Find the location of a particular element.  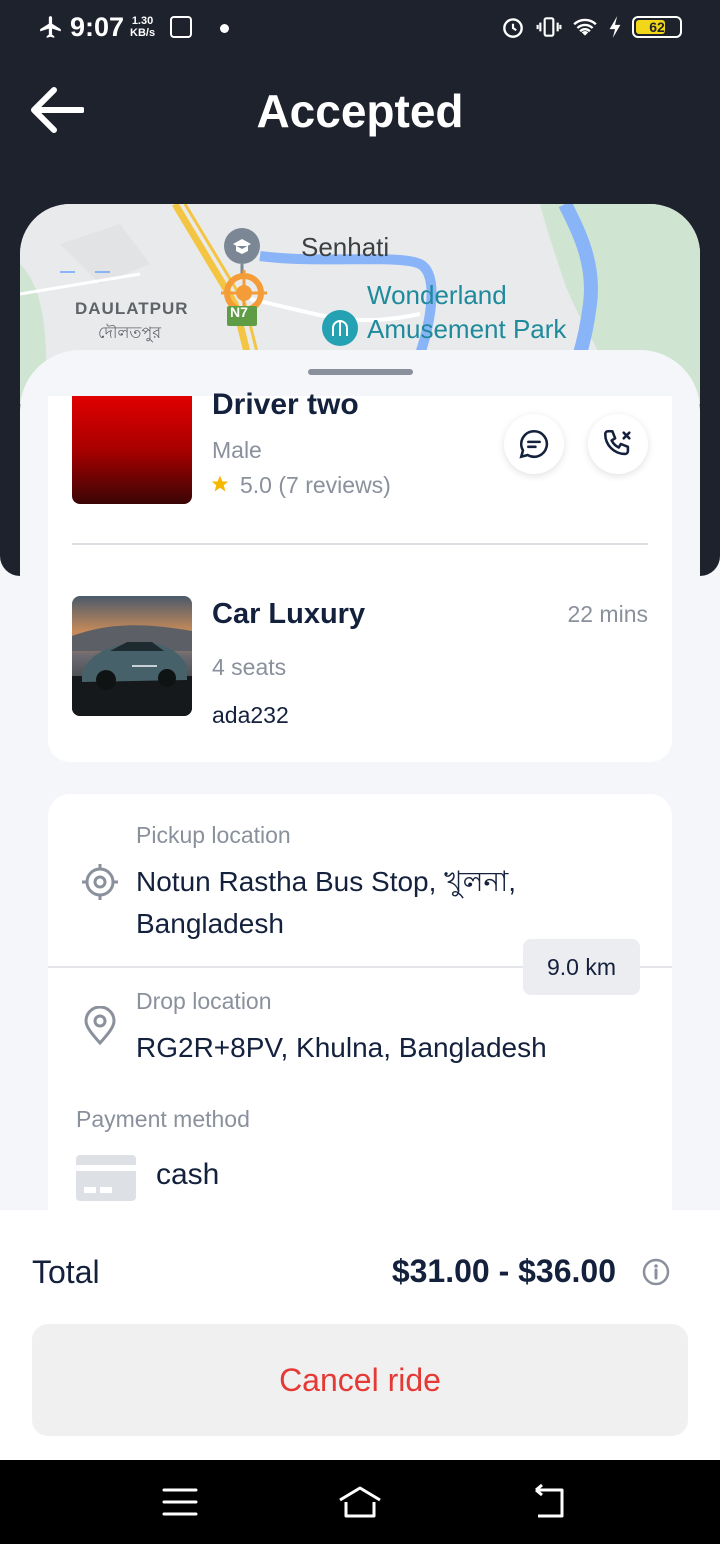

wifi-icon is located at coordinates (585, 27).